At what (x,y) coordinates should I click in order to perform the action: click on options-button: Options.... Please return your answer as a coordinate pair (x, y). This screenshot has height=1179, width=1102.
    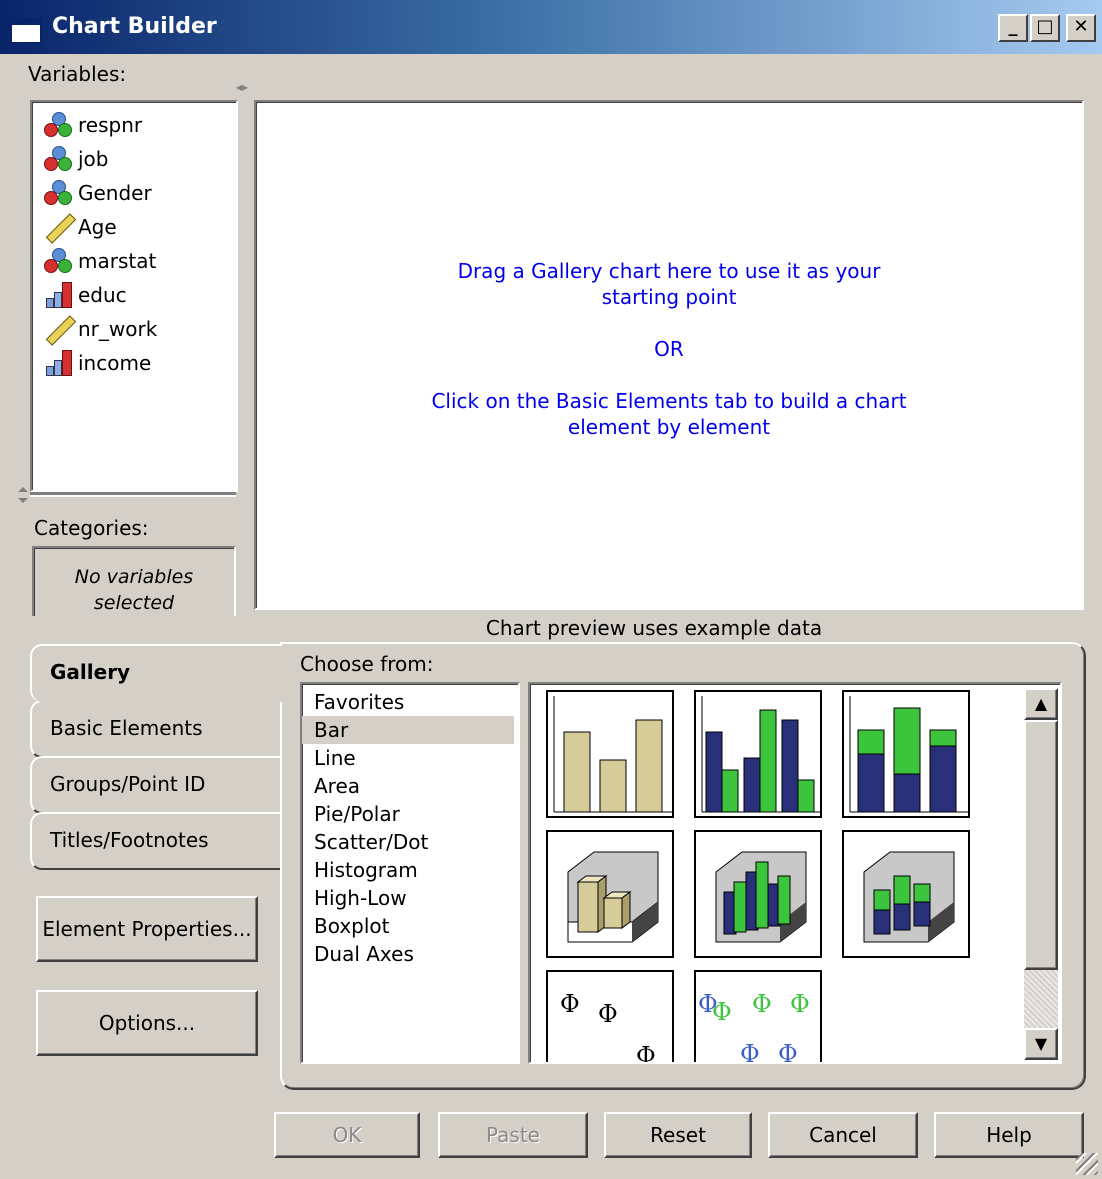
    Looking at the image, I should click on (147, 1023).